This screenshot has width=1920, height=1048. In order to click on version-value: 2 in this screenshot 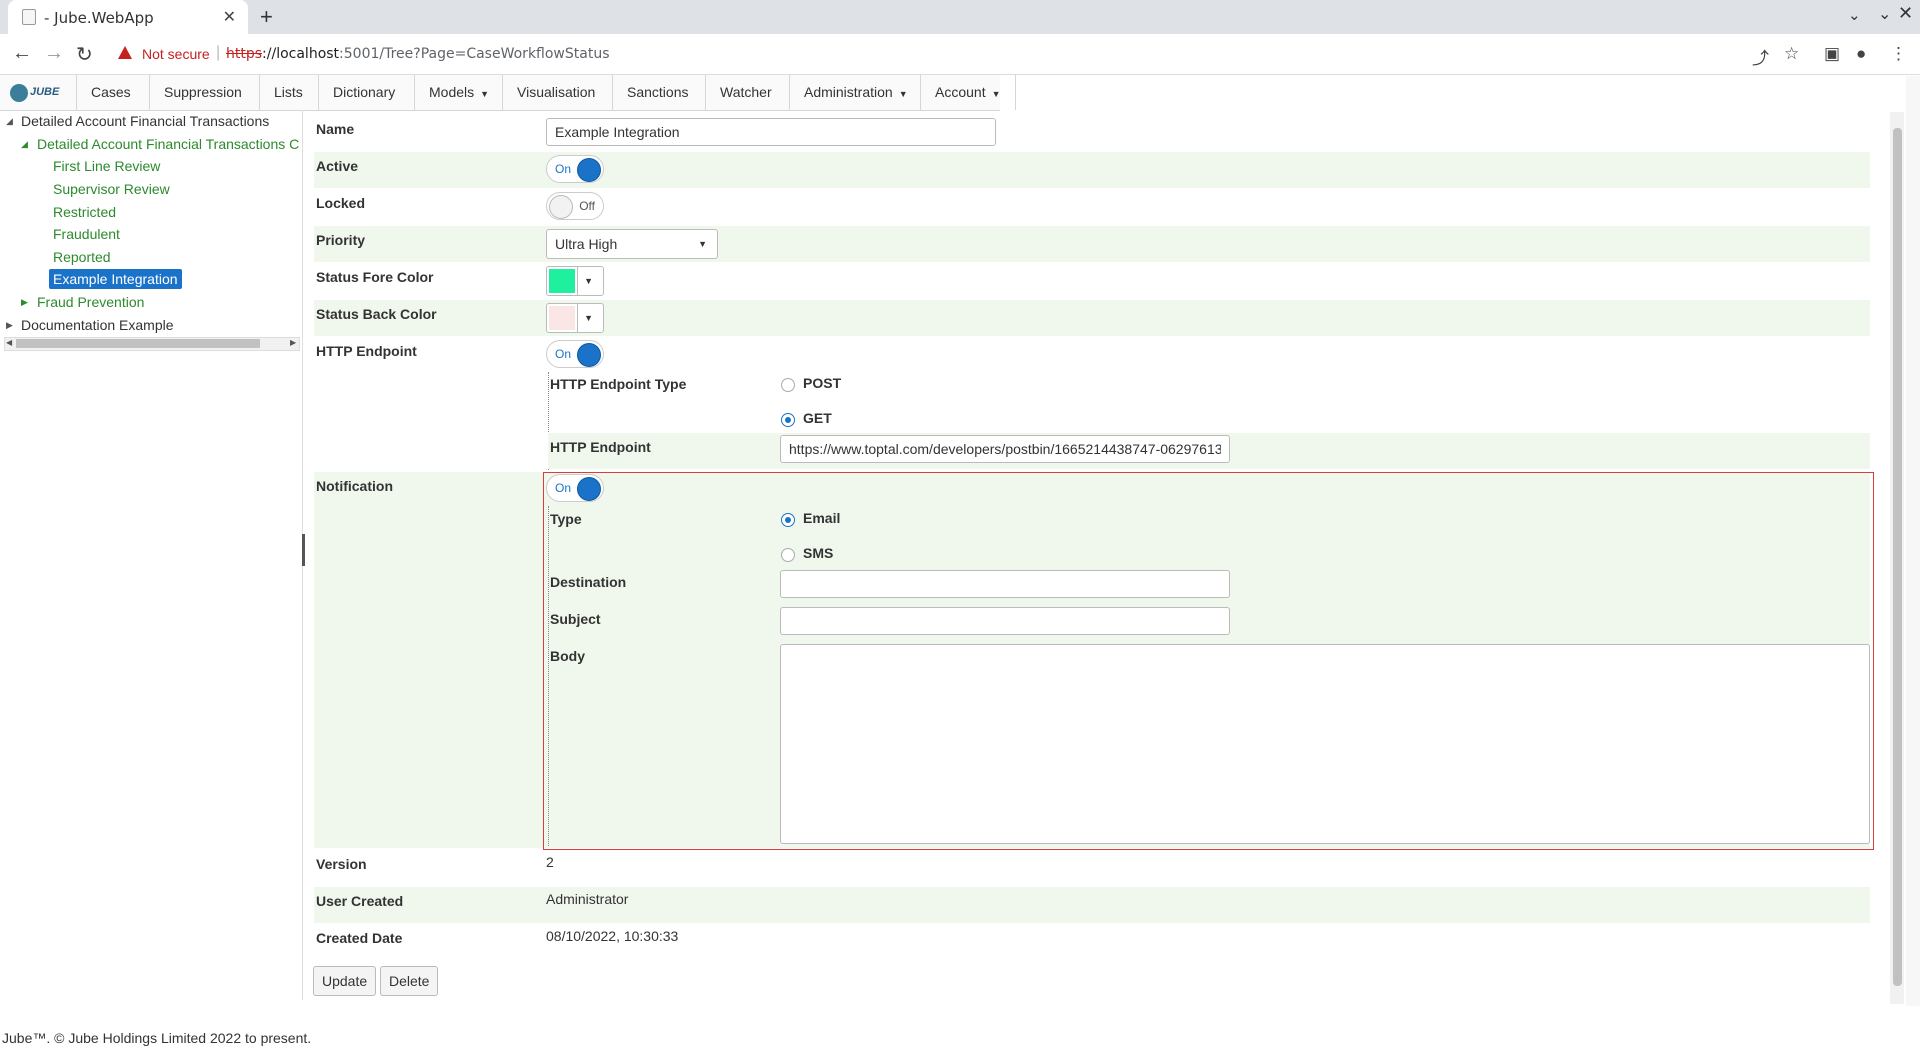, I will do `click(550, 862)`.